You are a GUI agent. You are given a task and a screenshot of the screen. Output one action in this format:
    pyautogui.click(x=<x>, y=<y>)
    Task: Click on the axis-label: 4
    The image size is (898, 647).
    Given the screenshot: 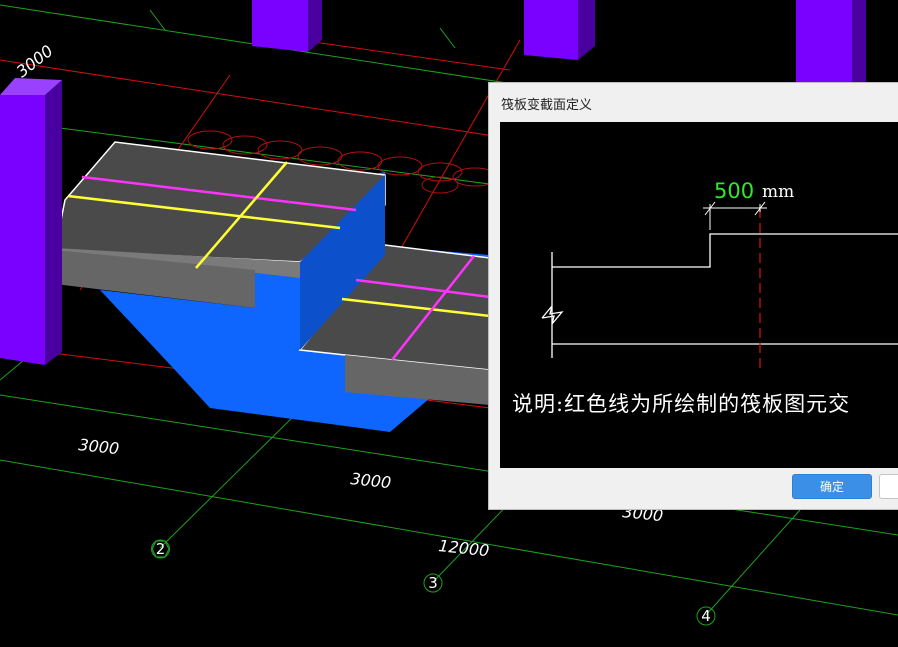 What is the action you would take?
    pyautogui.click(x=706, y=616)
    